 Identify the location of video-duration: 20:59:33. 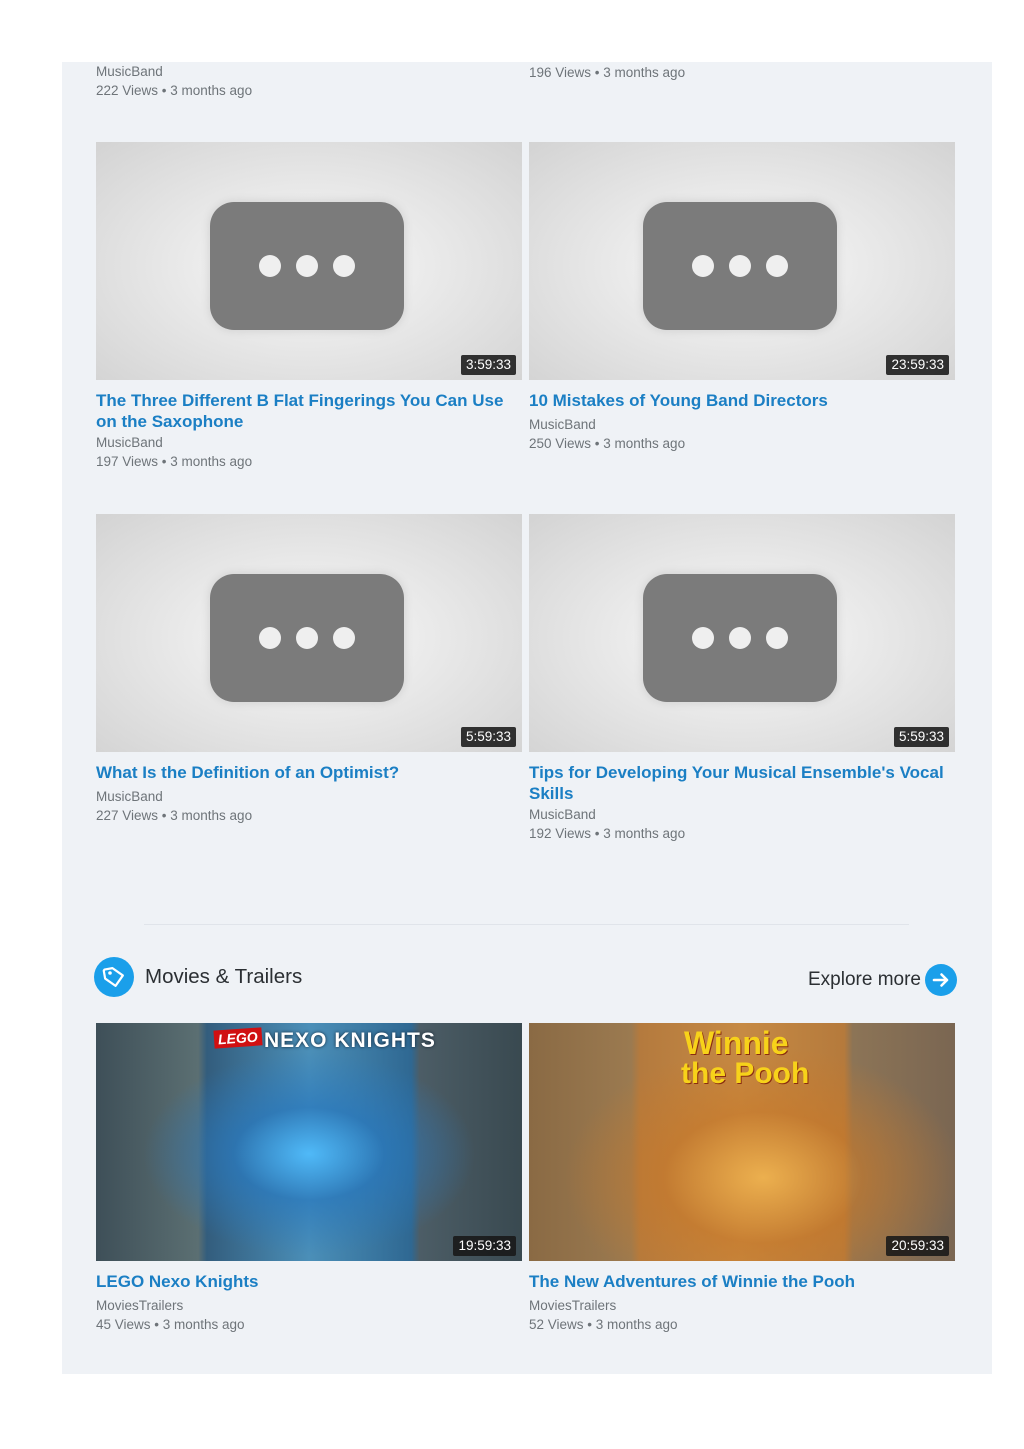
(917, 1246).